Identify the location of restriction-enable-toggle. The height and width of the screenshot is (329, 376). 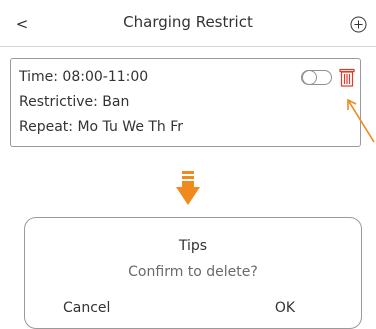
(316, 77).